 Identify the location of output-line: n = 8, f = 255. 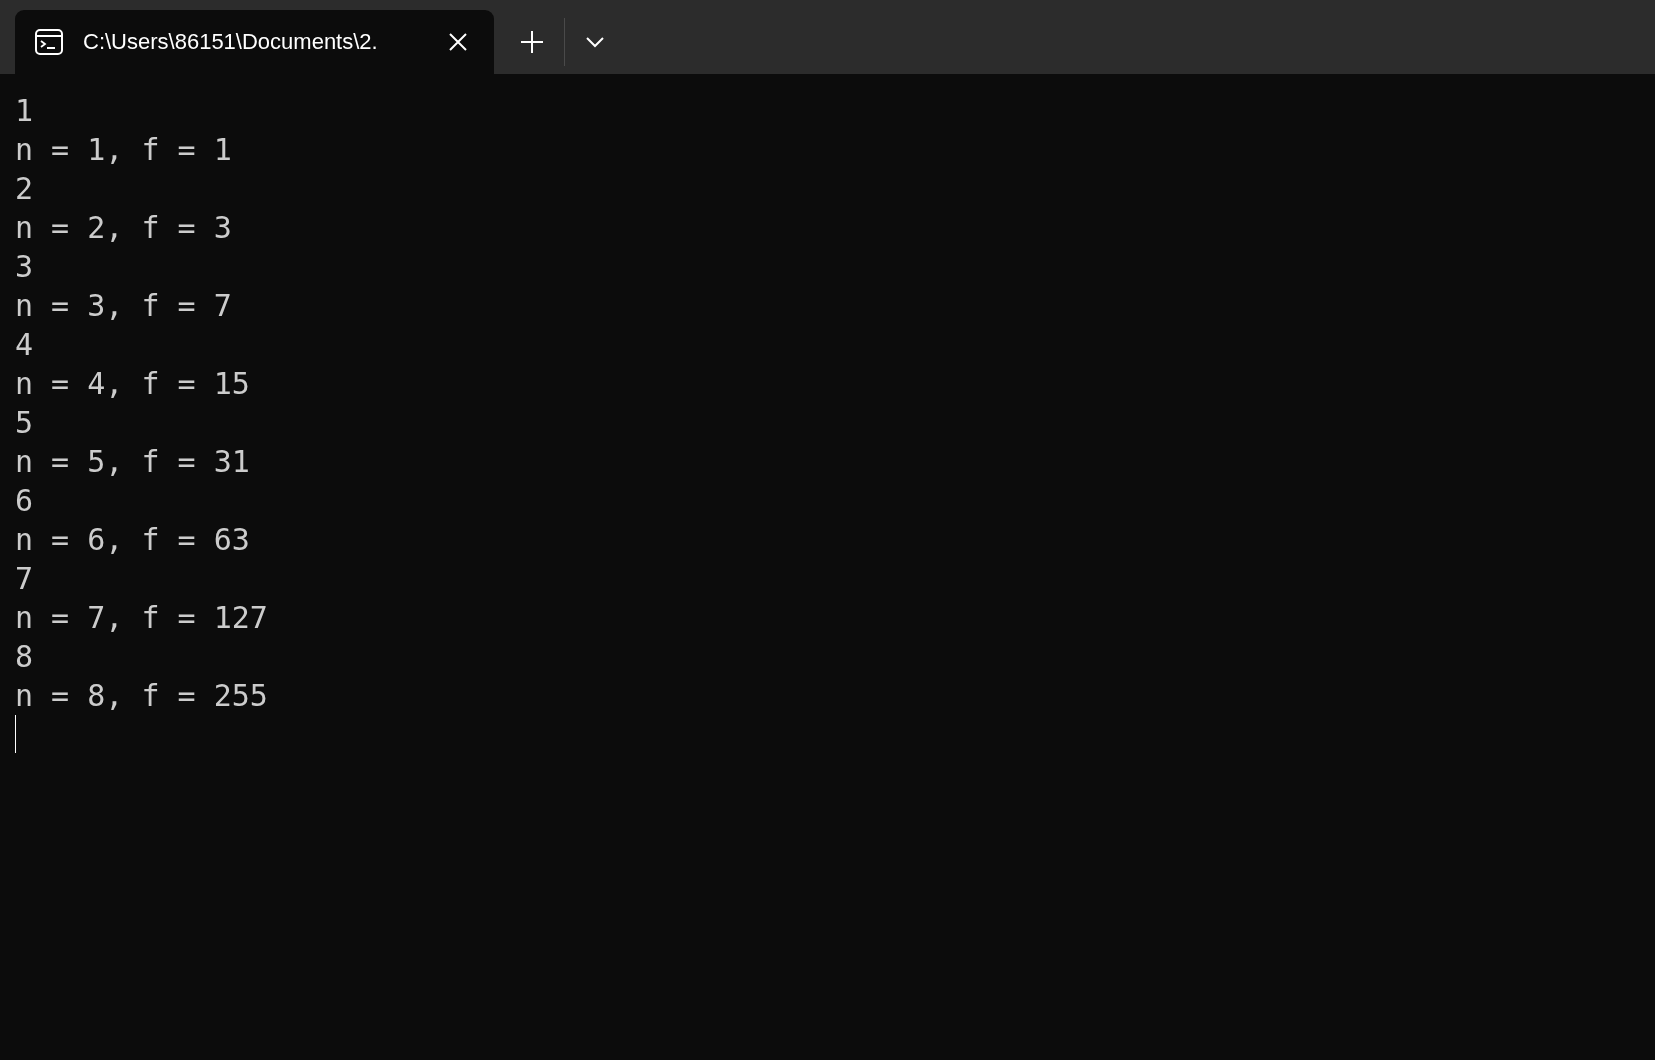
(141, 696).